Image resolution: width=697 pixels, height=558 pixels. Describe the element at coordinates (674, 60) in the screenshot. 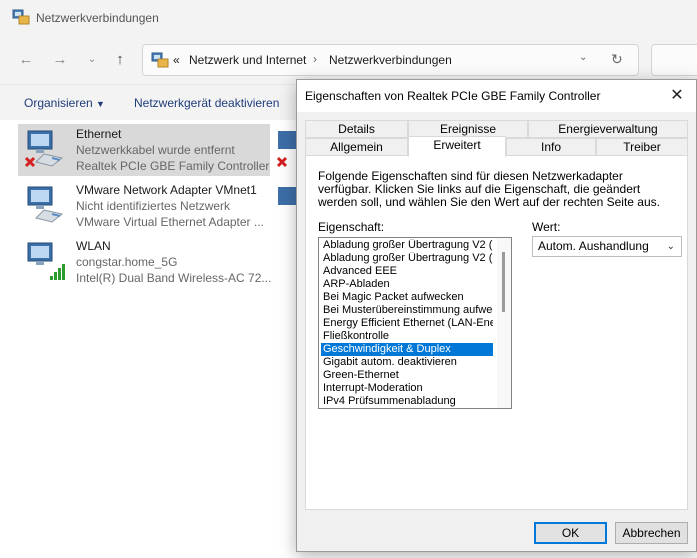

I see `search-box` at that location.